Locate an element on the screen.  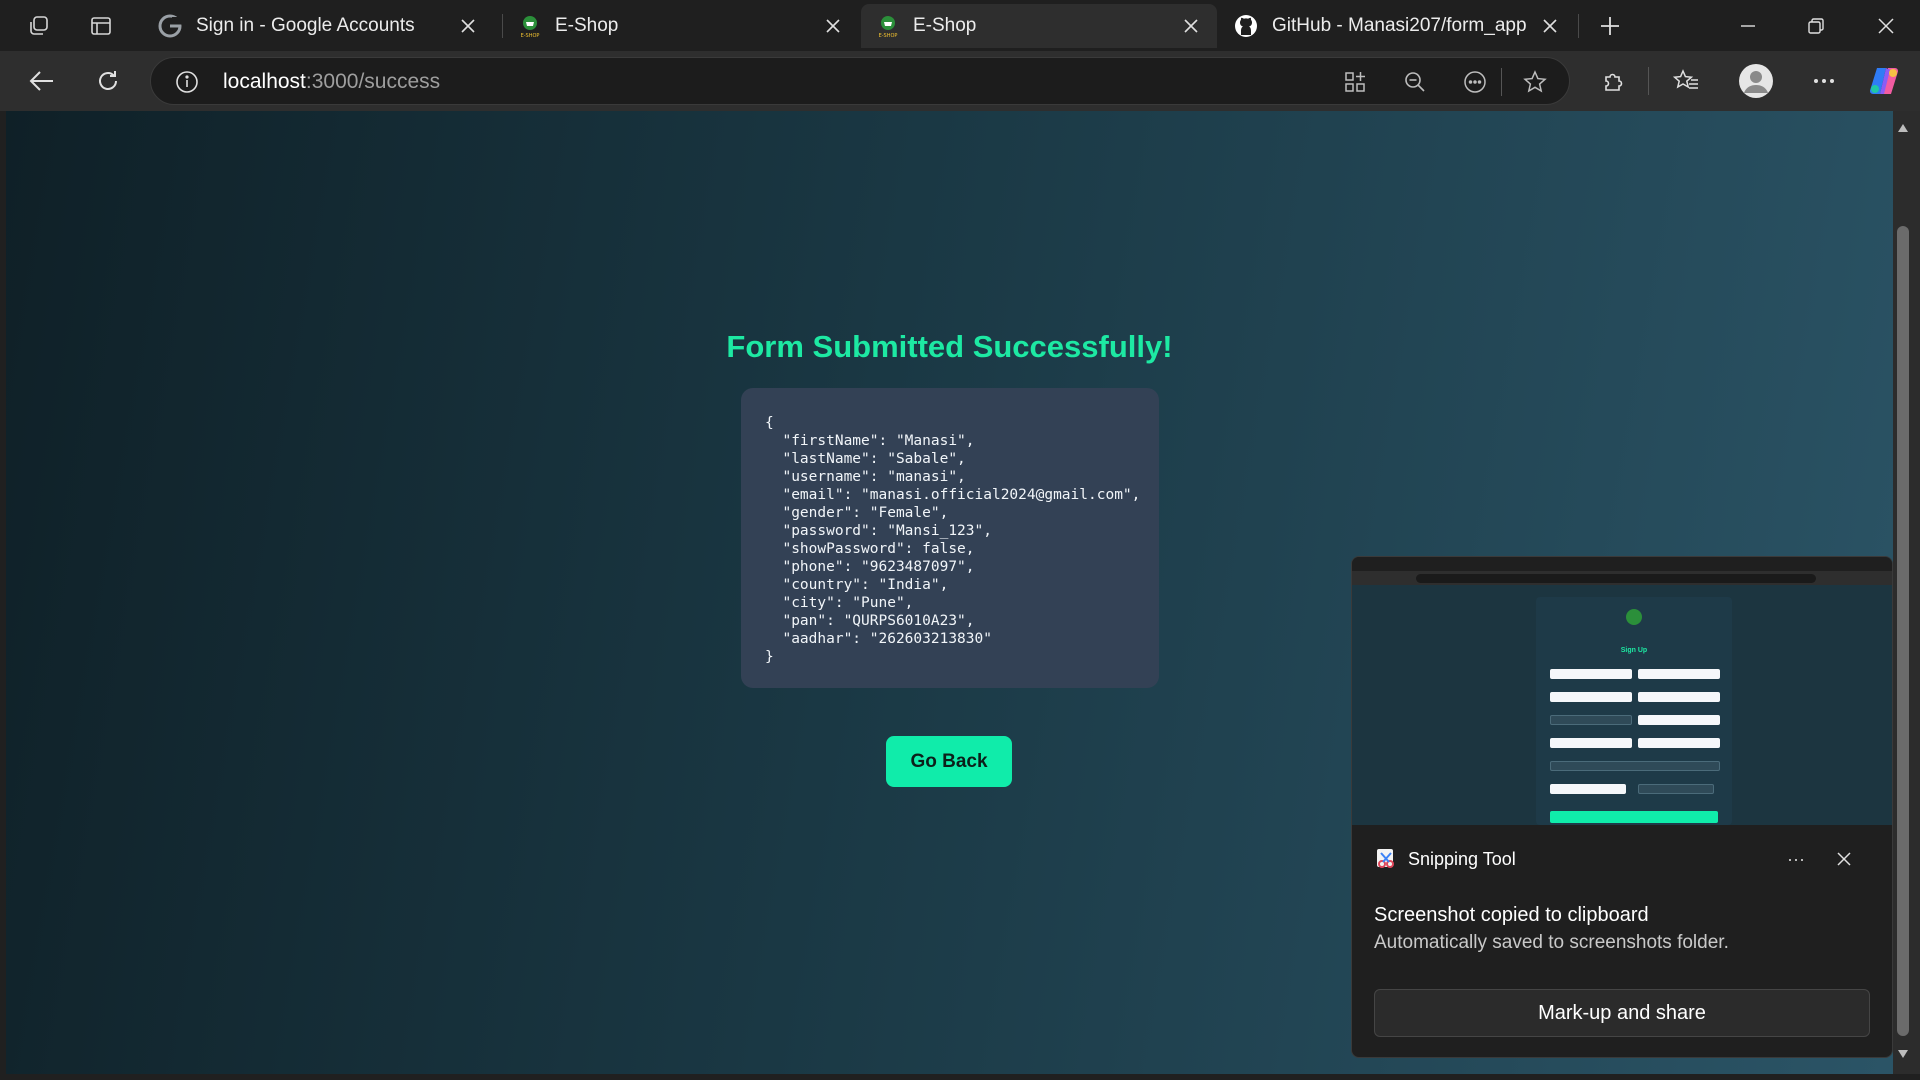
github-icon is located at coordinates (1246, 26).